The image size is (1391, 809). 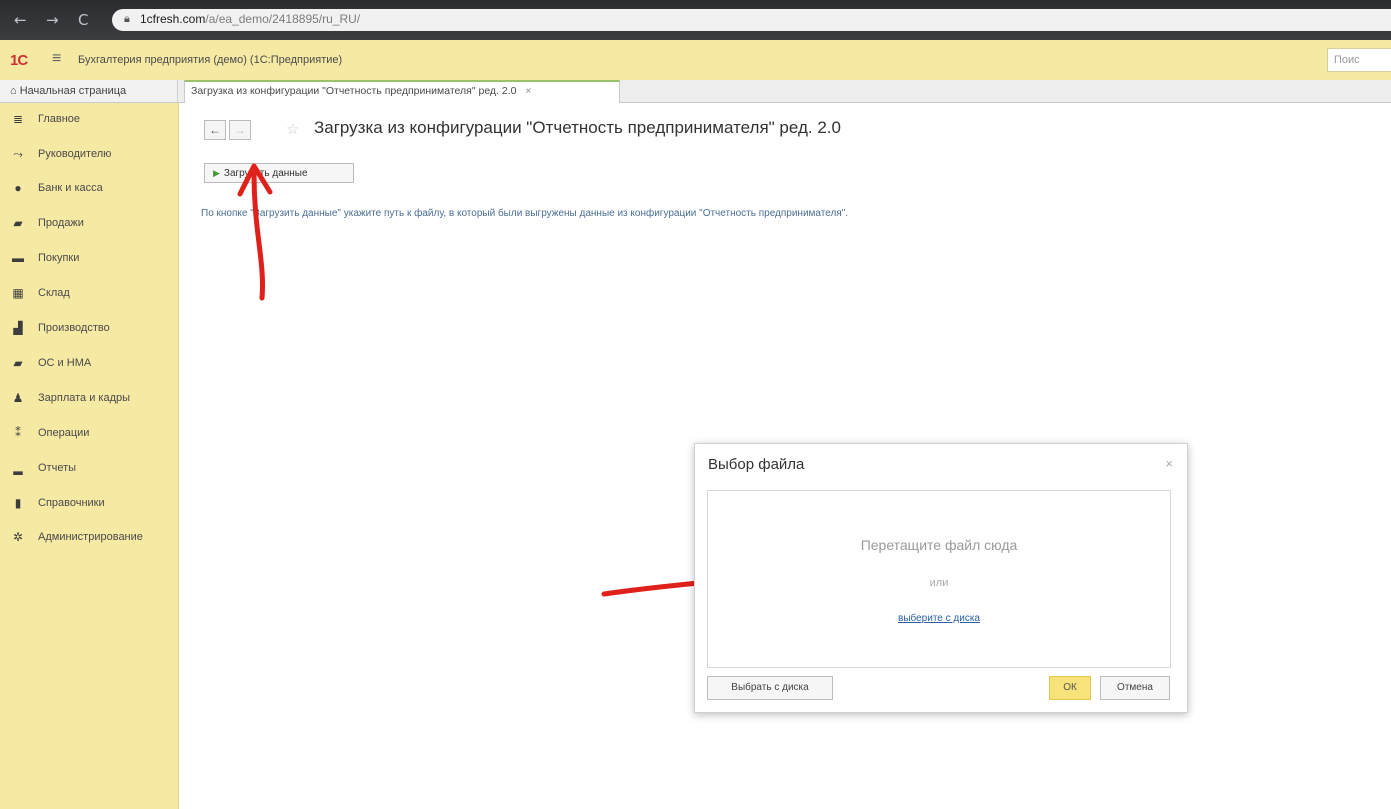 What do you see at coordinates (64, 433) in the screenshot?
I see `sidebar-item-label: Операции` at bounding box center [64, 433].